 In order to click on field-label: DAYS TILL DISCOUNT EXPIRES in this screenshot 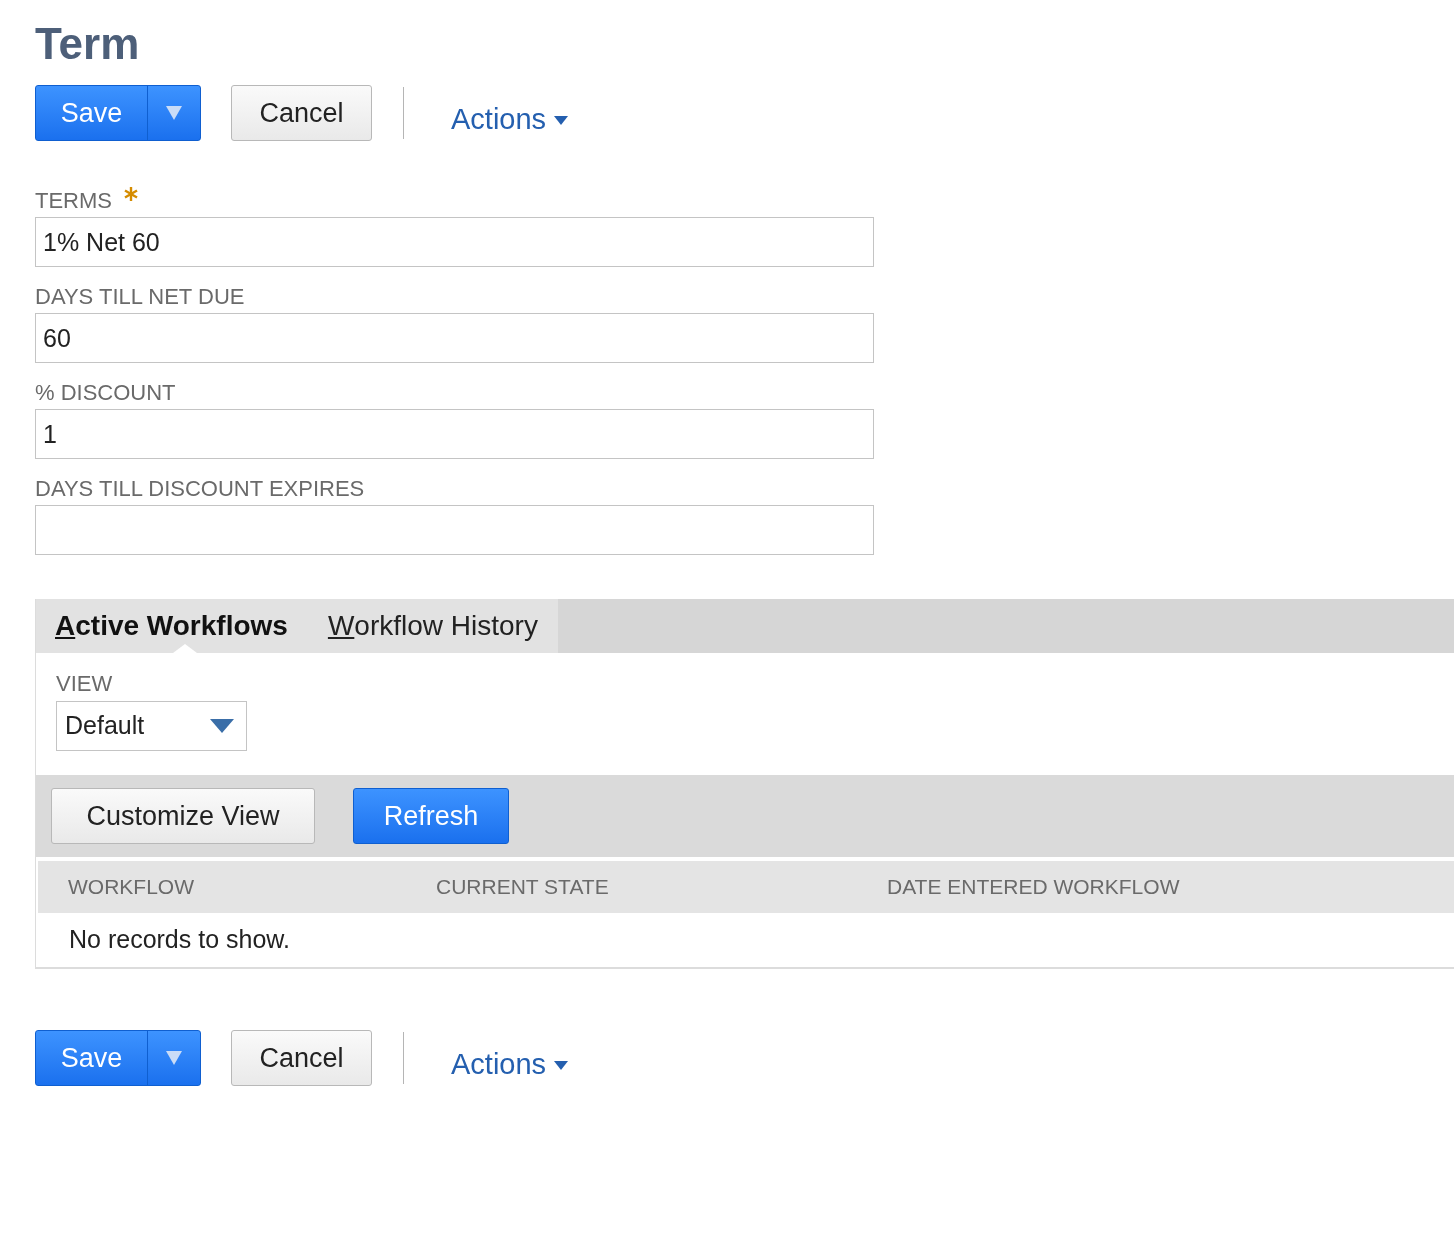, I will do `click(200, 489)`.